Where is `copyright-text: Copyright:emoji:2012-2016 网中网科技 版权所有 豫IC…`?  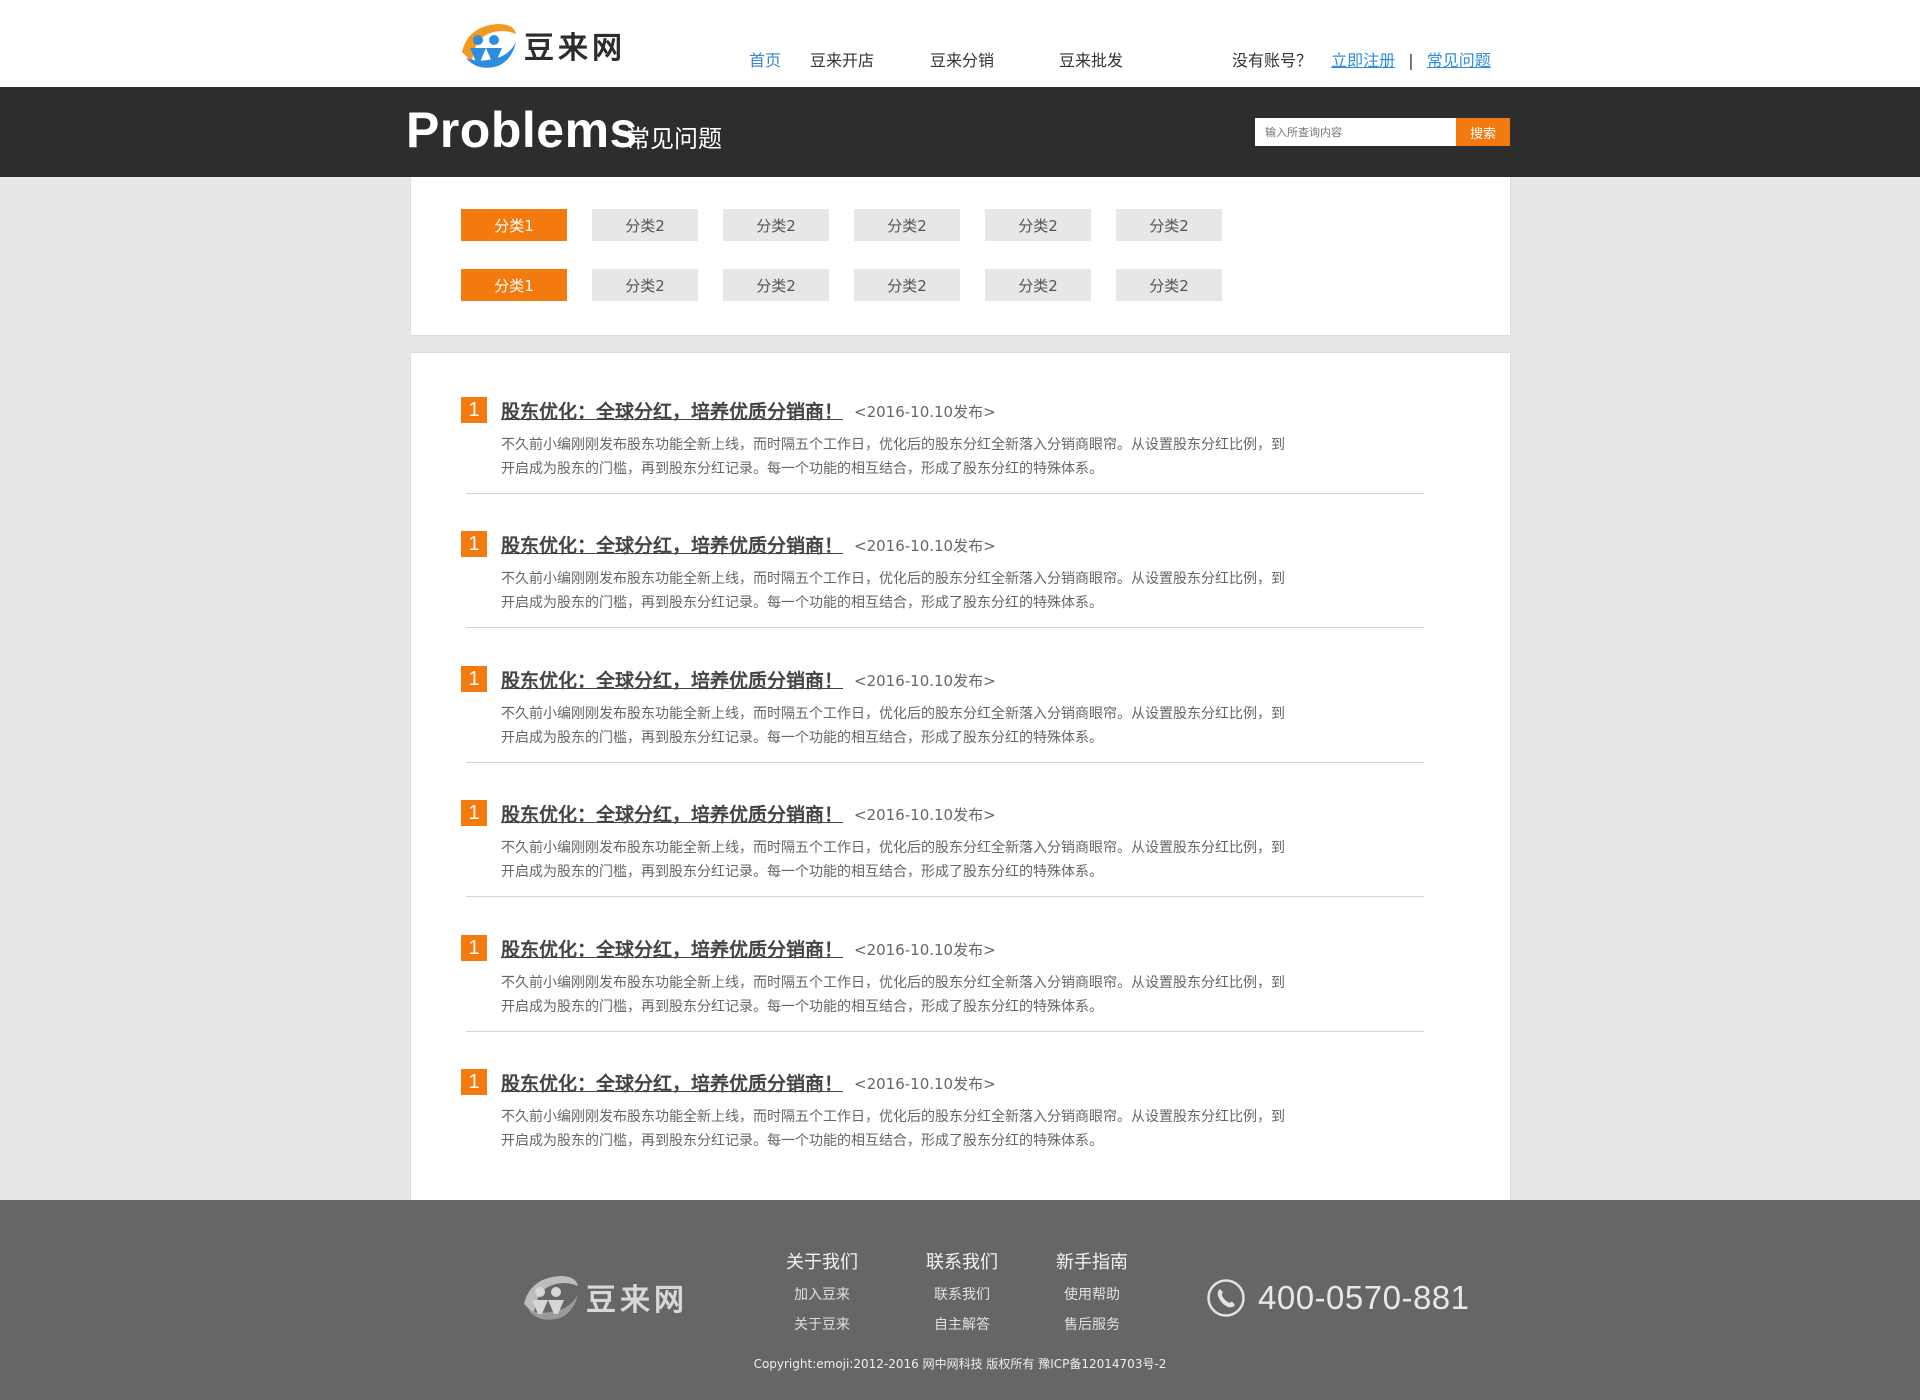
copyright-text: Copyright:emoji:2012-2016 网中网科技 版权所有 豫IC… is located at coordinates (960, 1364).